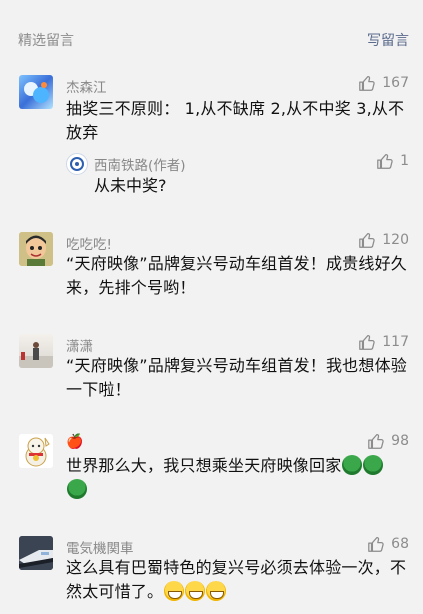  I want to click on commenter-name: 電気機関車, so click(100, 547).